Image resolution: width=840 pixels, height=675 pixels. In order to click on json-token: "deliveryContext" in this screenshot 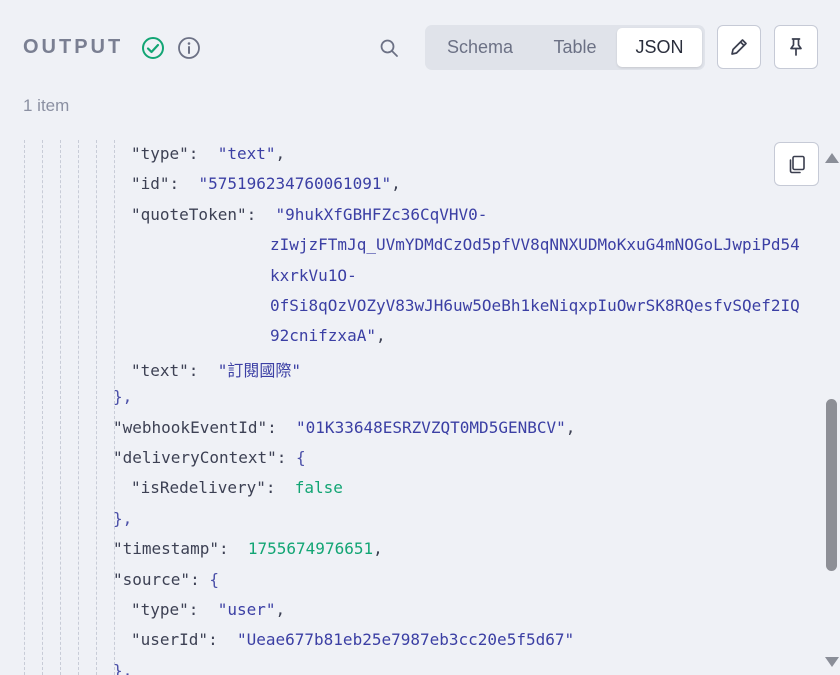, I will do `click(195, 457)`.